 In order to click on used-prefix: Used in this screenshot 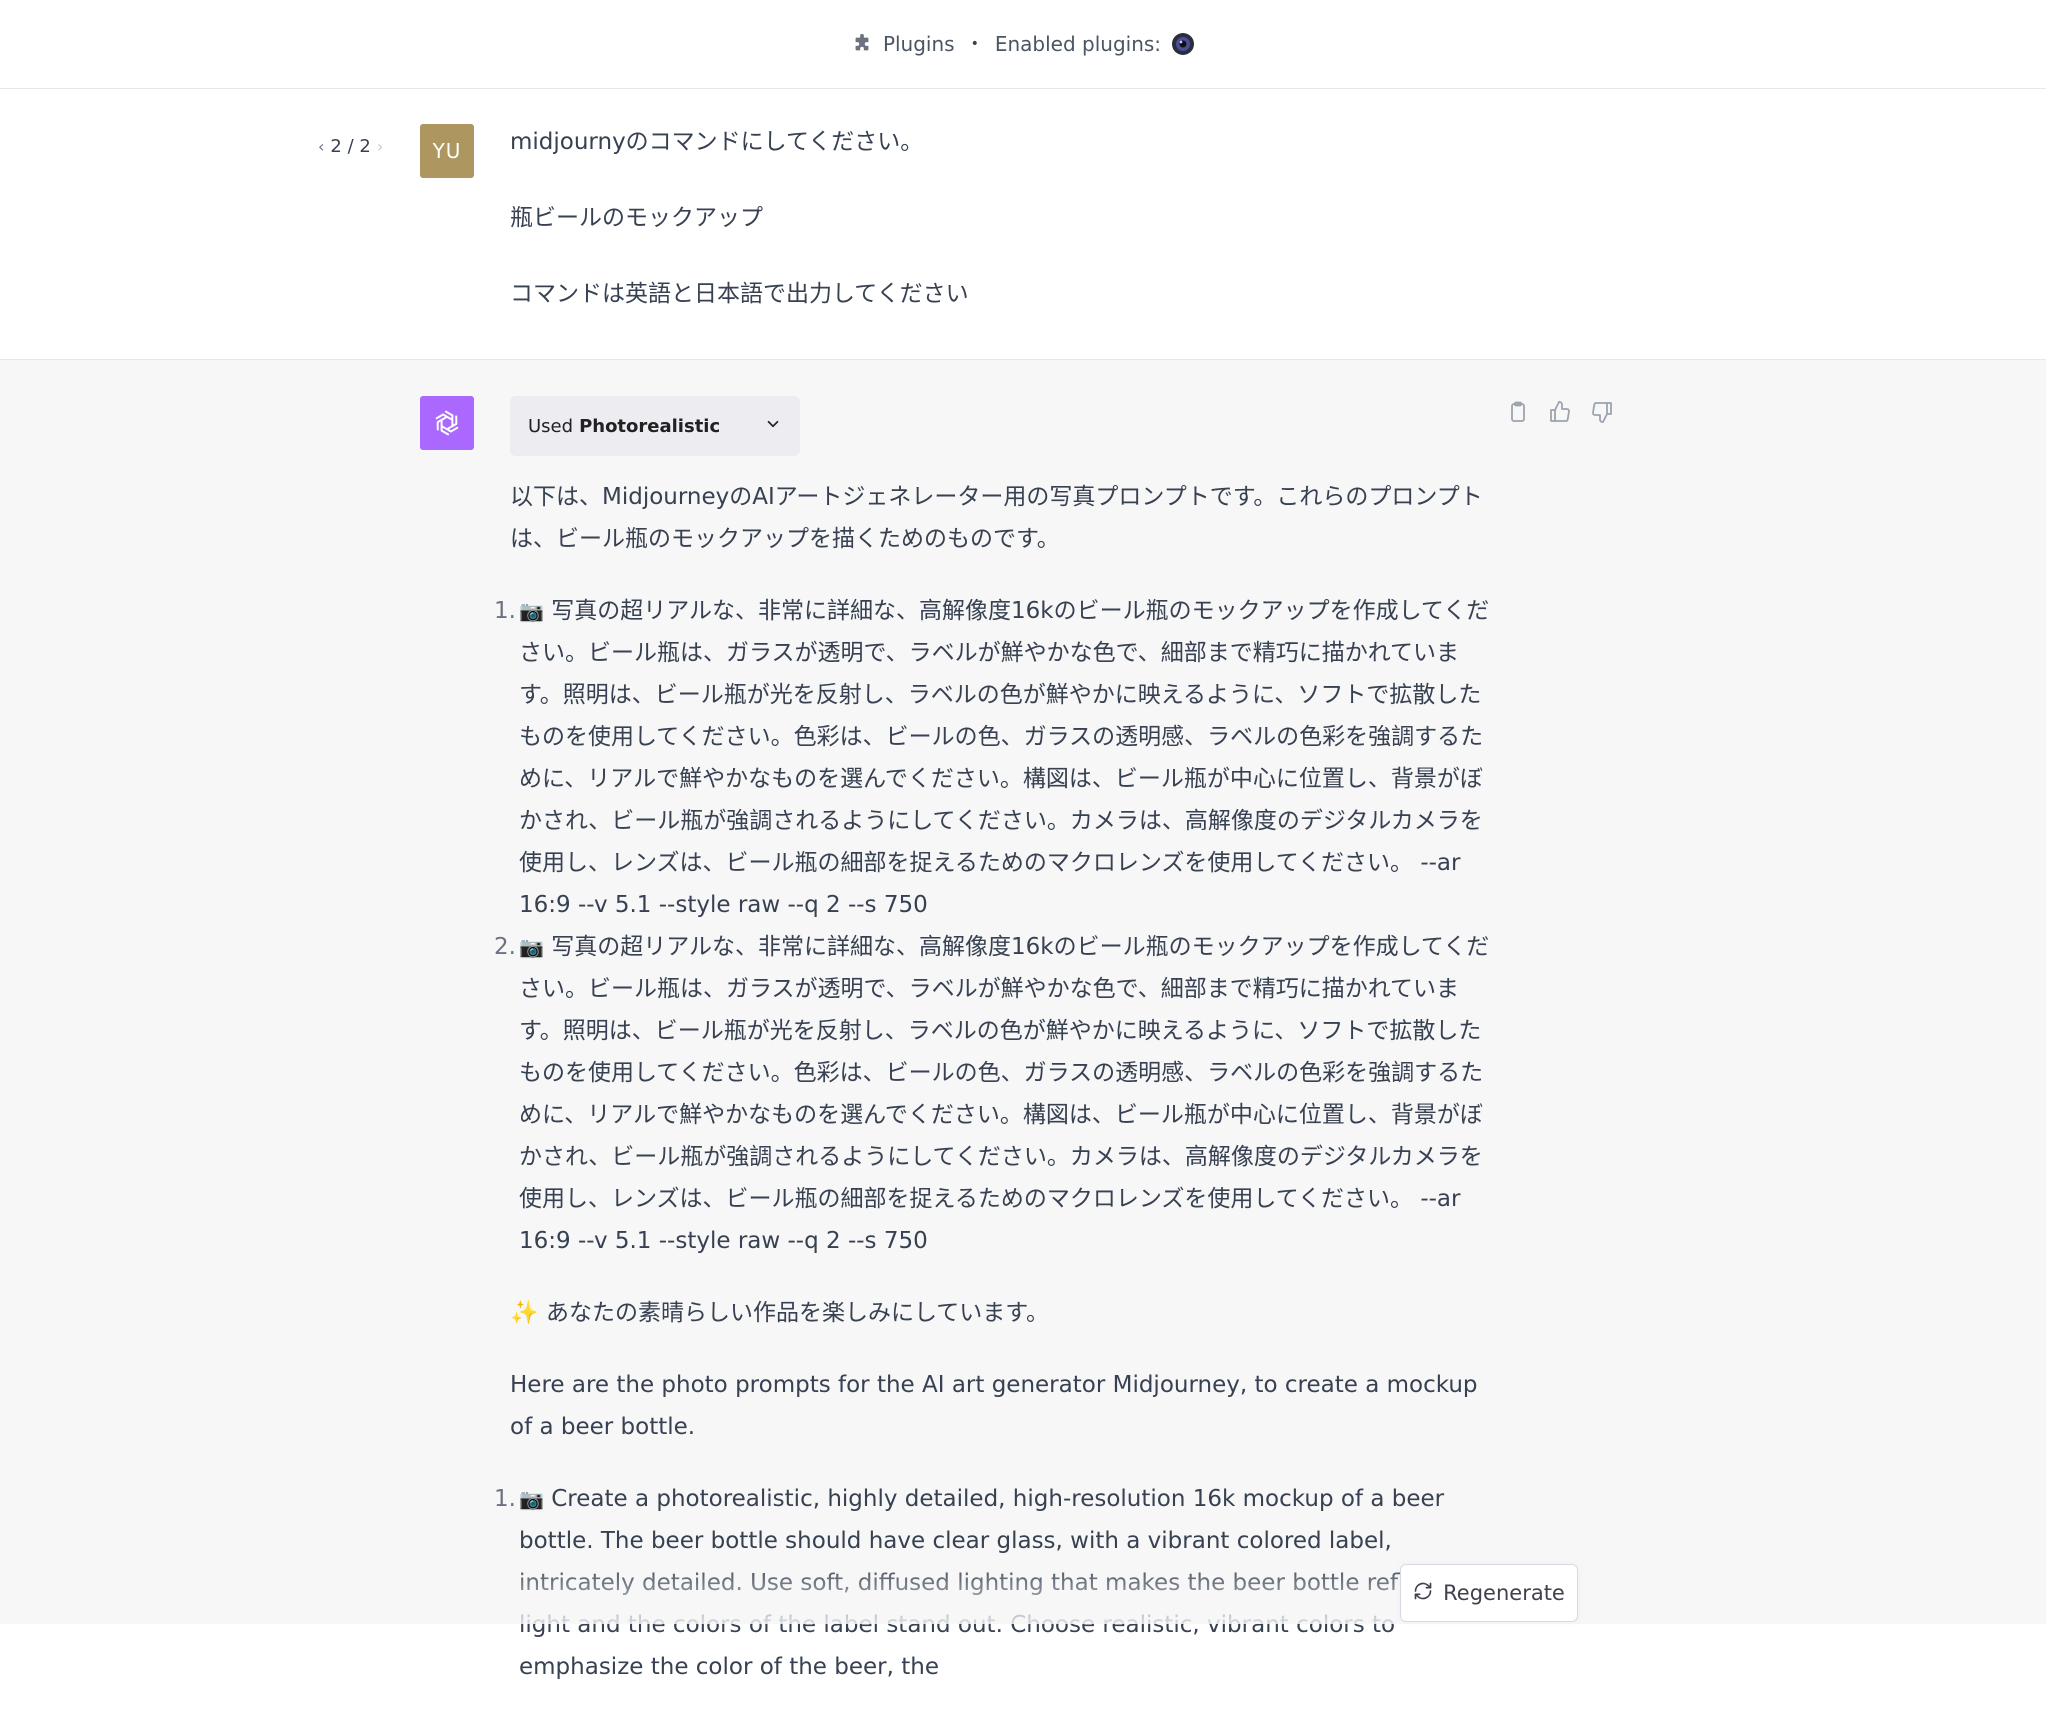, I will do `click(551, 426)`.